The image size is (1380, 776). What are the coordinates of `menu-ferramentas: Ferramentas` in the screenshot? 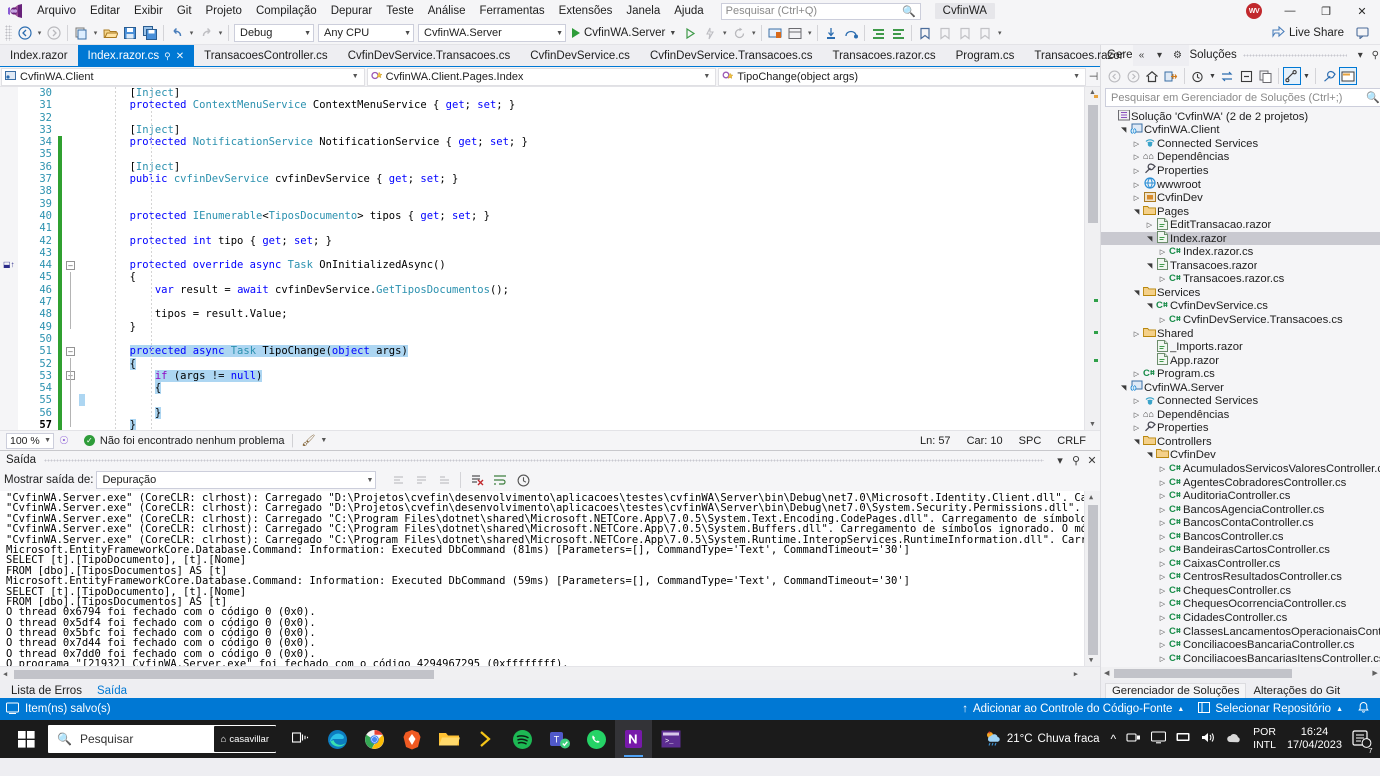 It's located at (511, 11).